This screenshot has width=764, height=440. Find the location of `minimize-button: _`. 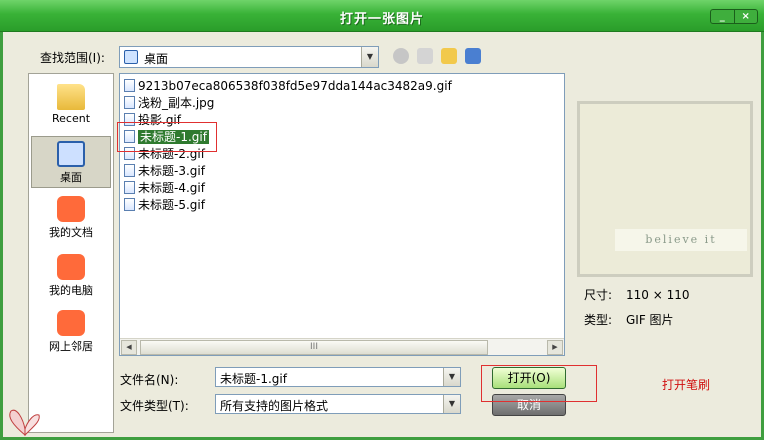

minimize-button: _ is located at coordinates (722, 16).